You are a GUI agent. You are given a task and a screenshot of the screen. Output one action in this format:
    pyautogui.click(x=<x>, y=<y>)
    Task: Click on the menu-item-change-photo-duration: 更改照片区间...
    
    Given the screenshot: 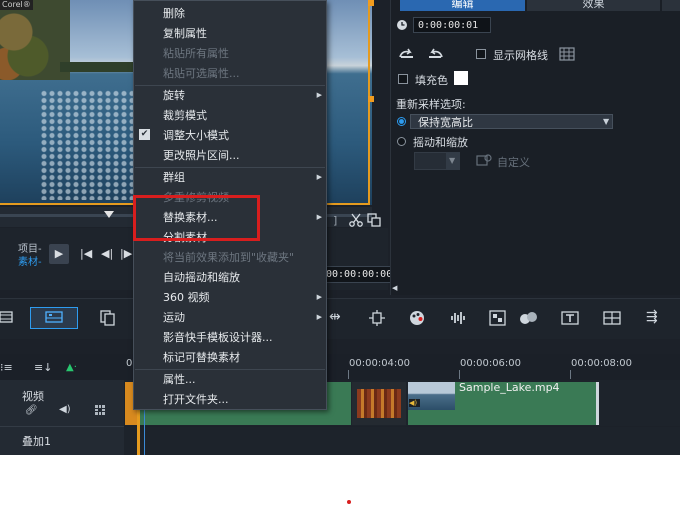 What is the action you would take?
    pyautogui.click(x=201, y=156)
    